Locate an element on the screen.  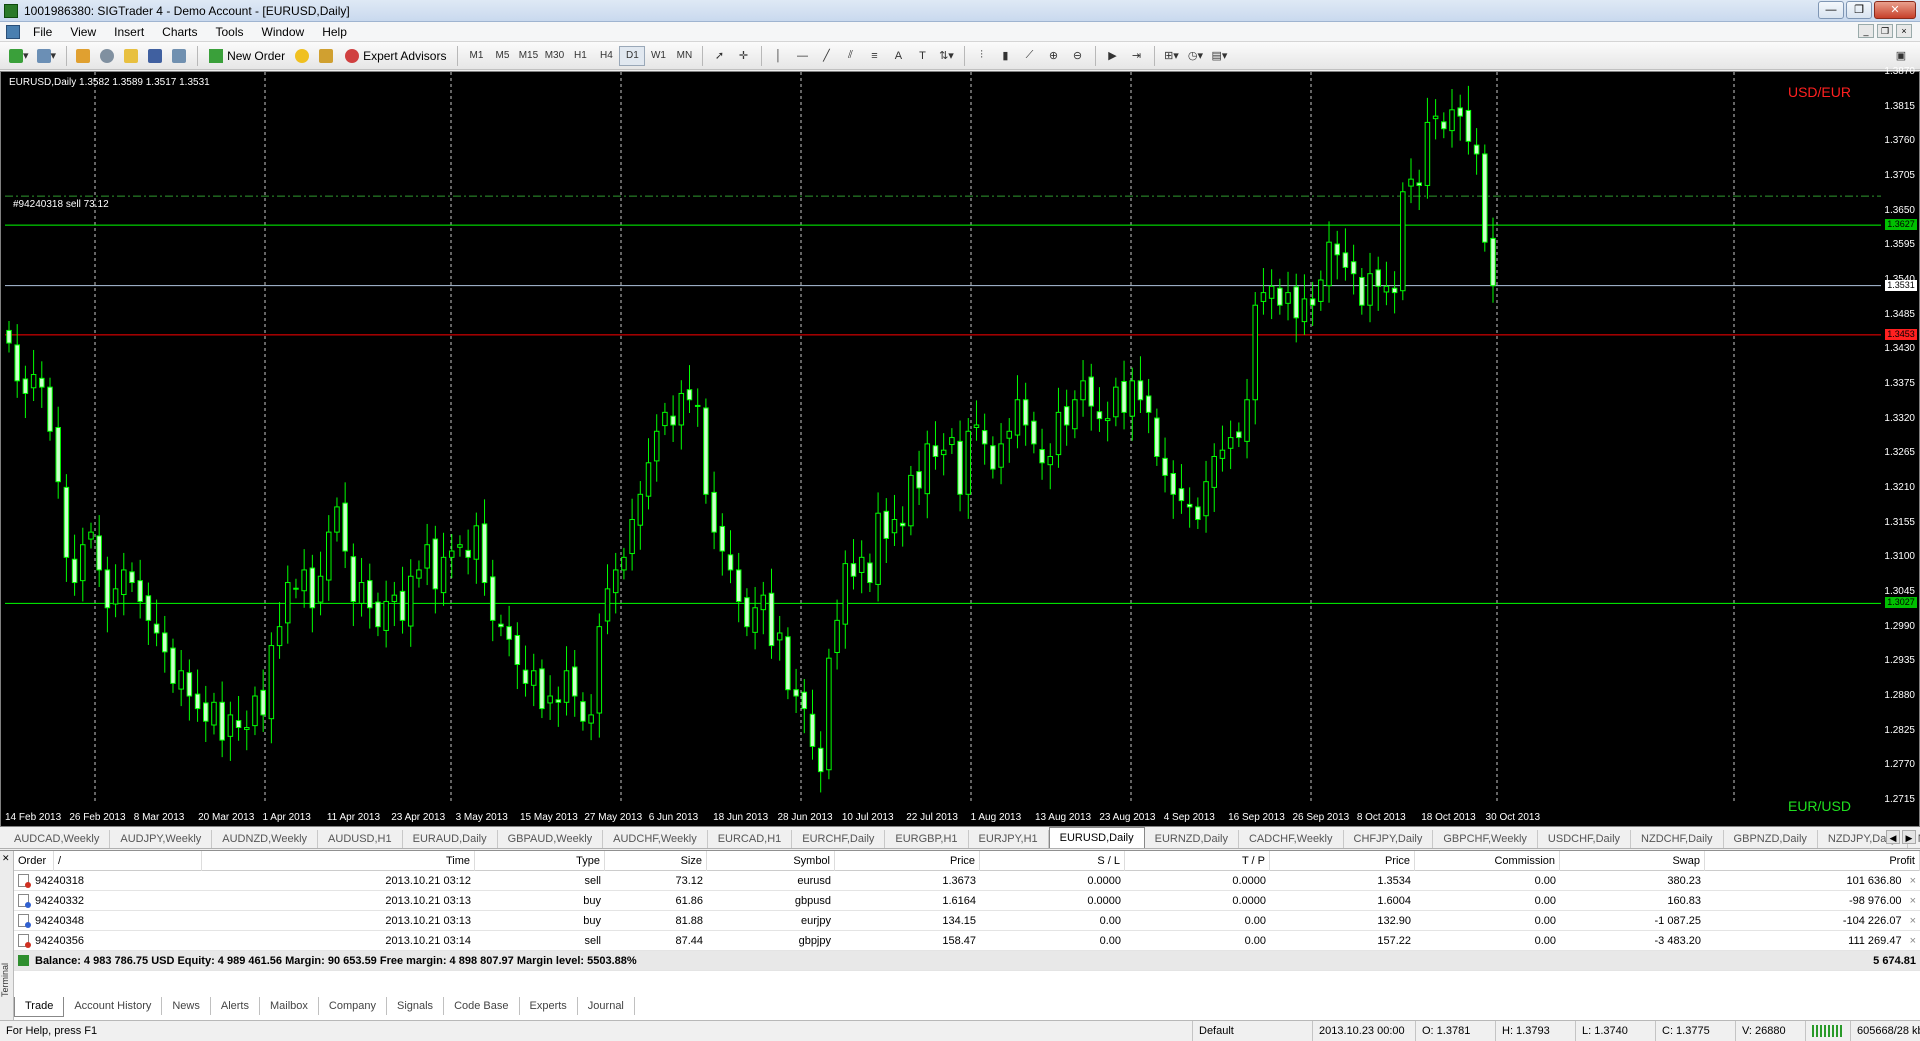
col-size: Size is located at coordinates (656, 860).